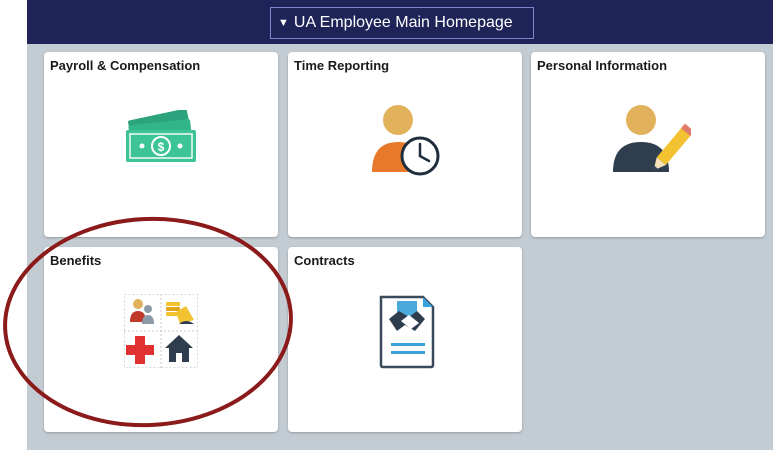 The image size is (773, 450). I want to click on tile-title: Time Reporting, so click(342, 65).